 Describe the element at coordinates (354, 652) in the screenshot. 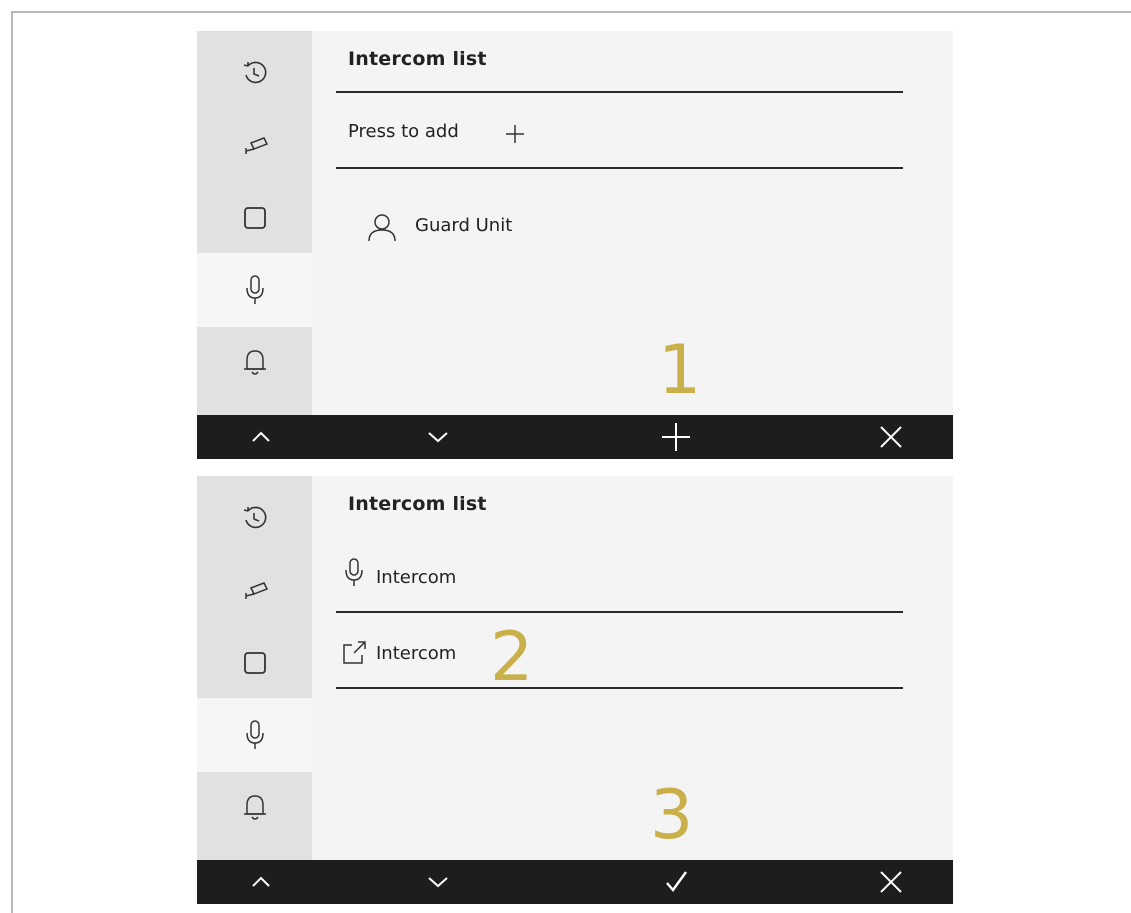

I see `external-link-icon` at that location.